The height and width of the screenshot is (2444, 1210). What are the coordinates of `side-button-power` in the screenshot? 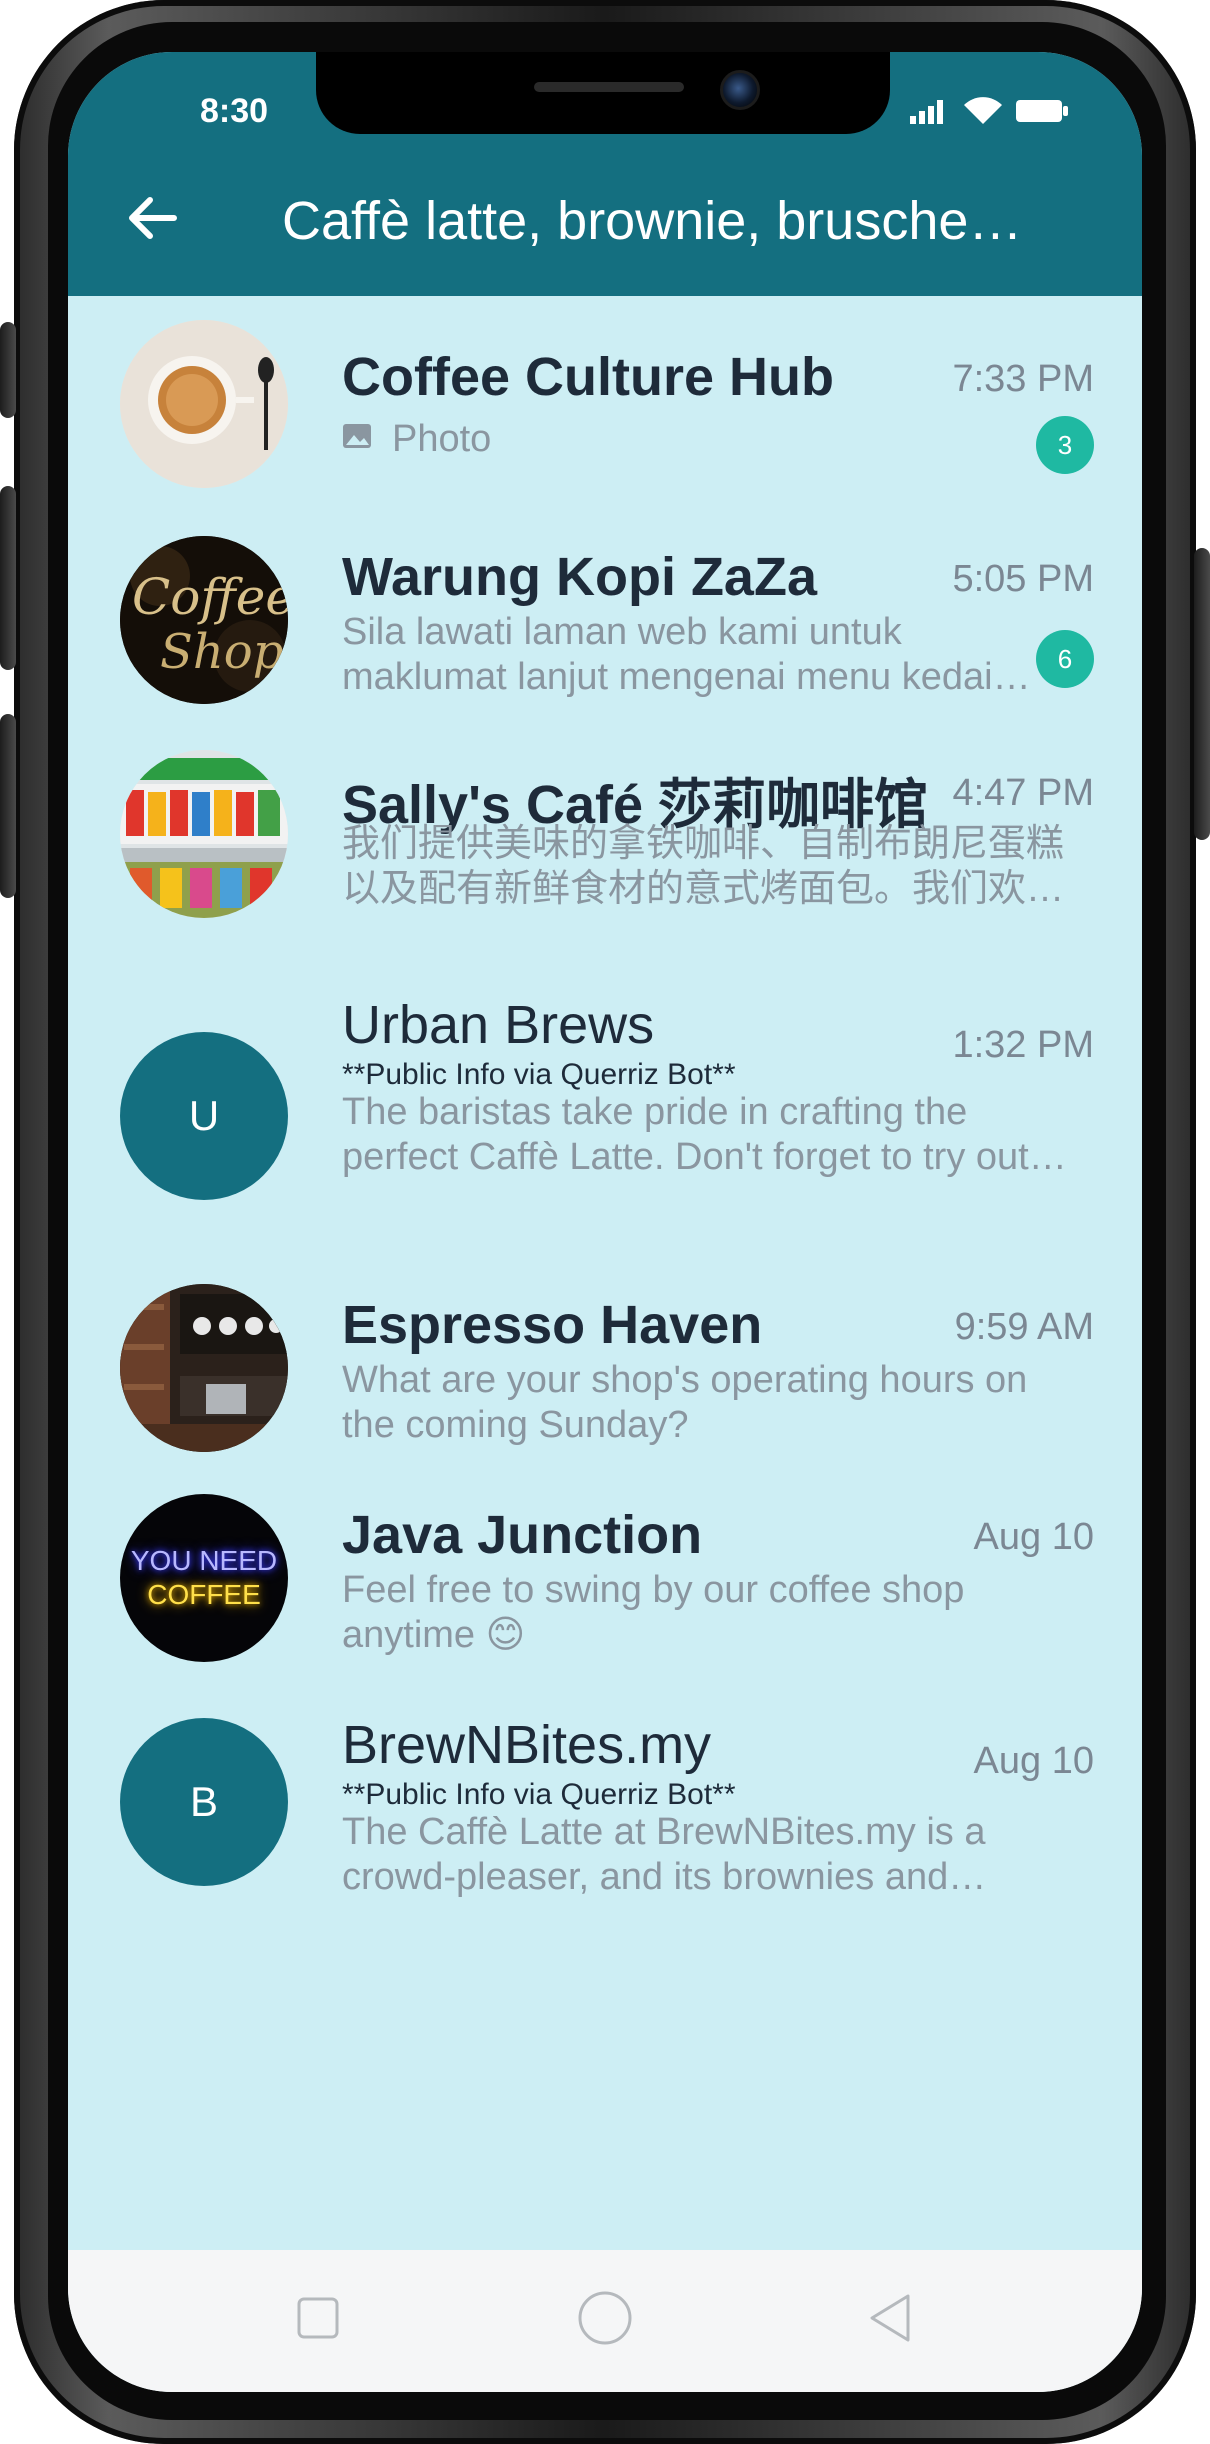 It's located at (1202, 694).